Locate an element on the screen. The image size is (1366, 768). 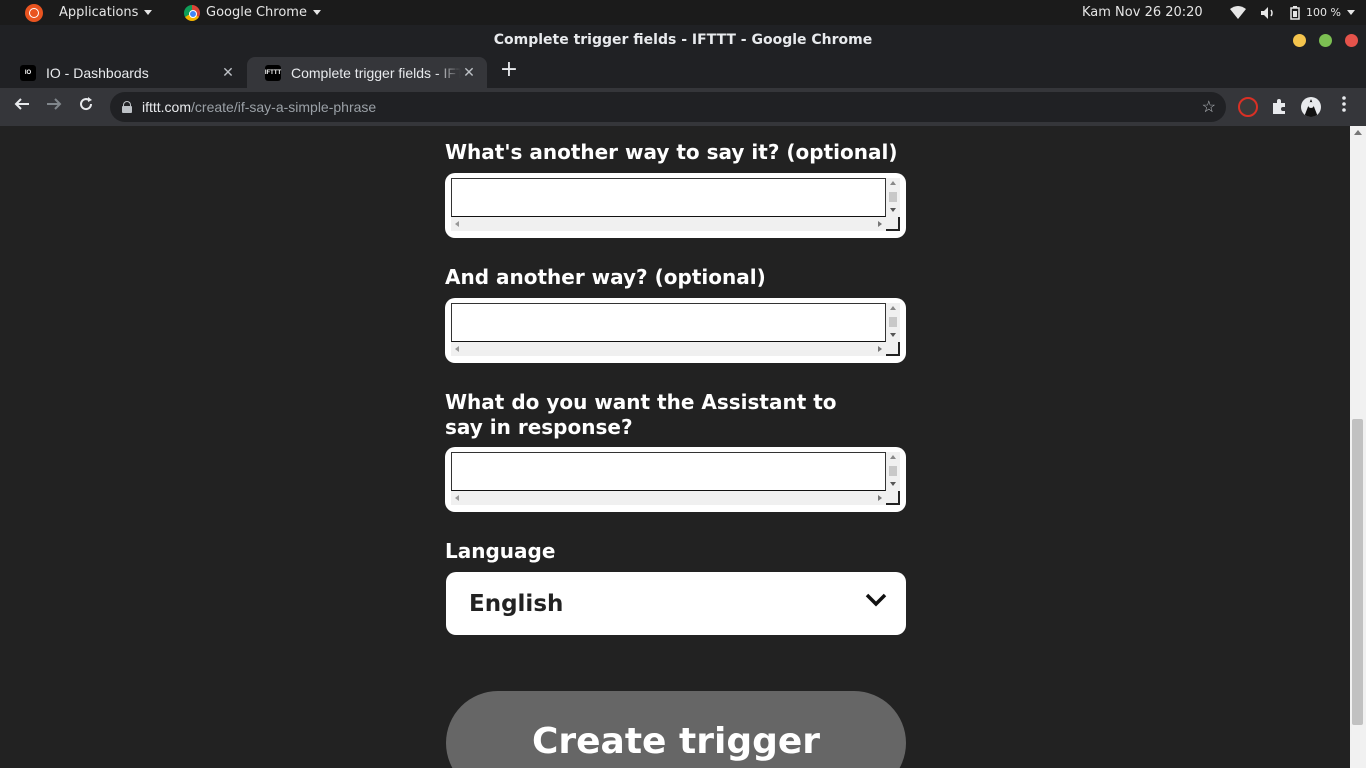
tab-complete-trigger-fields: IFTTT Complete trigger fields - IFTTT ✕ is located at coordinates (367, 72).